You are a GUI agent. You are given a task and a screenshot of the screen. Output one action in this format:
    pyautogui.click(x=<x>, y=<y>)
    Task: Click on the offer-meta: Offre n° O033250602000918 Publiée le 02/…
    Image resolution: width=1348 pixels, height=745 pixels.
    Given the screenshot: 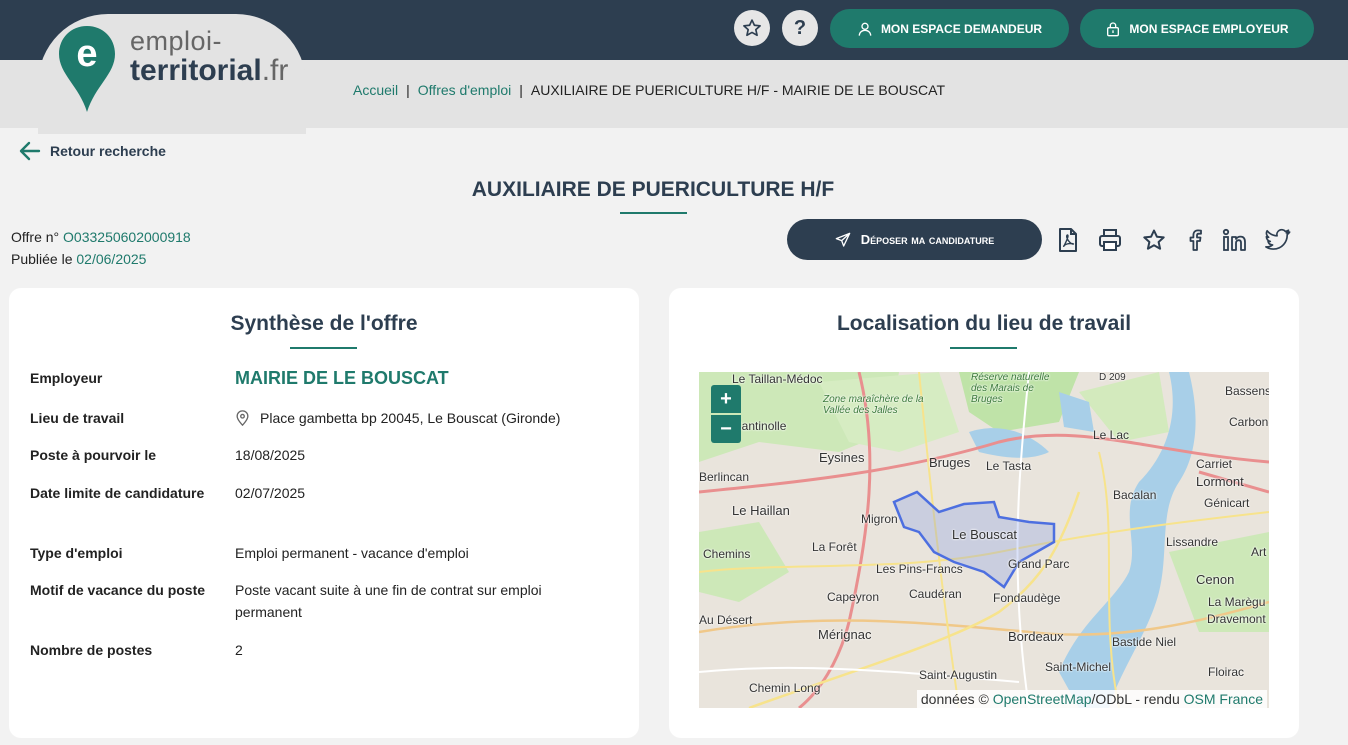 What is the action you would take?
    pyautogui.click(x=101, y=248)
    